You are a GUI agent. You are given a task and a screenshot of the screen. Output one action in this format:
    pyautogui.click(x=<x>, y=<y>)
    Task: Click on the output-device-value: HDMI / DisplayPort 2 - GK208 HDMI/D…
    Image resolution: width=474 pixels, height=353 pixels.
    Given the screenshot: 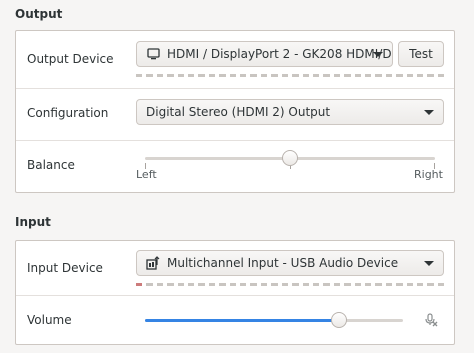 What is the action you would take?
    pyautogui.click(x=280, y=54)
    